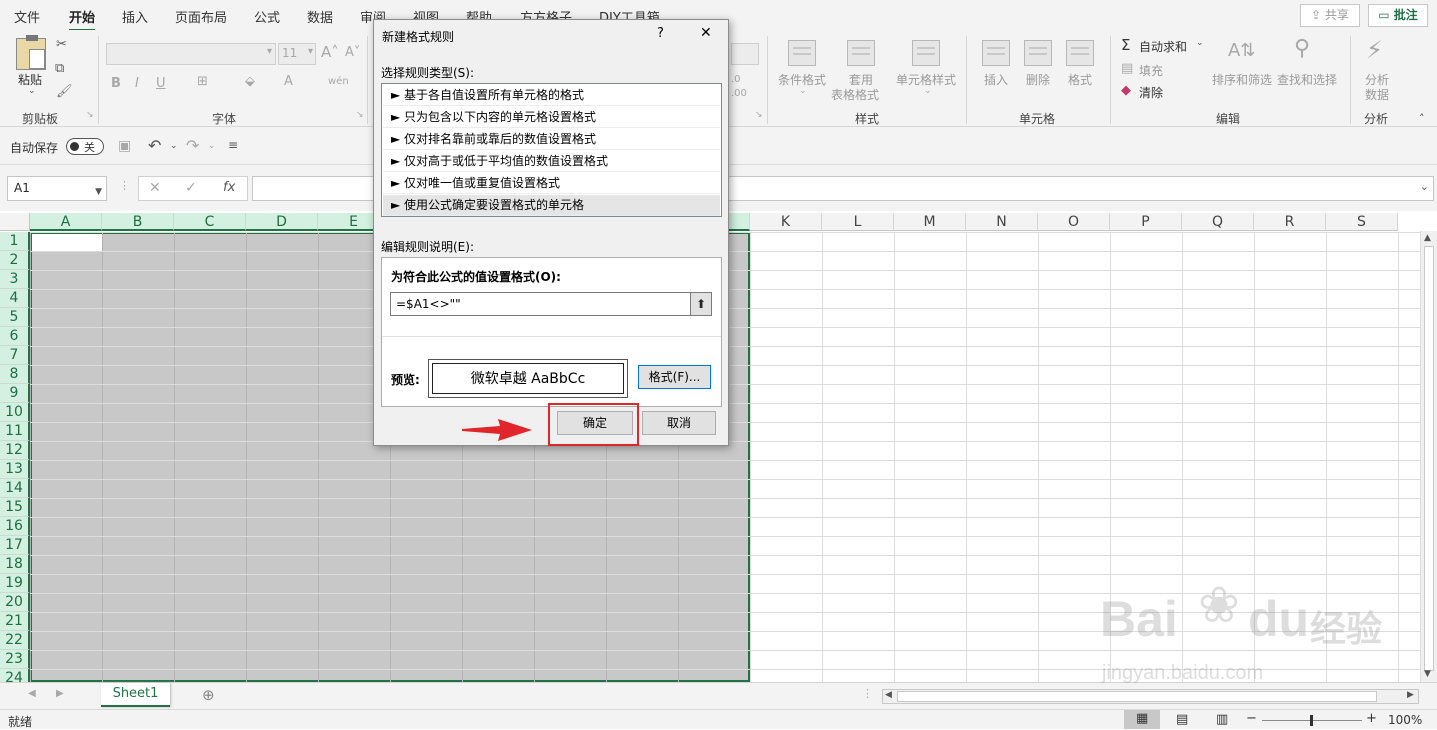 This screenshot has width=1437, height=730. Describe the element at coordinates (1410, 695) in the screenshot. I see `scroll-right-icon: ▶` at that location.